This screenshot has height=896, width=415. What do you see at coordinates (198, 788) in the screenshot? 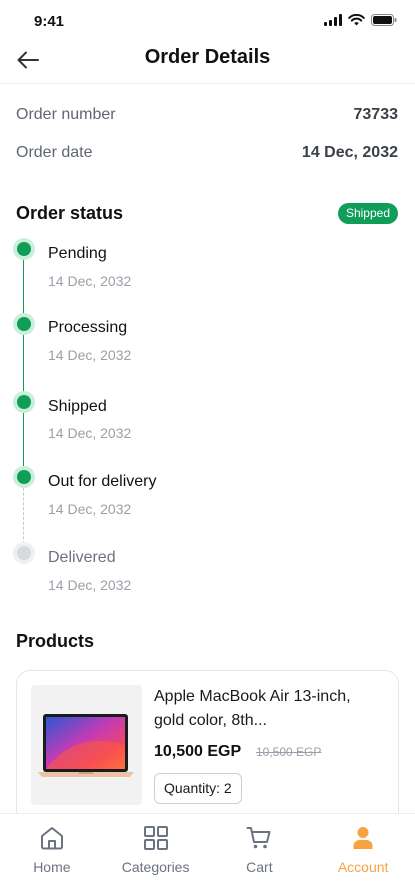
I see `quantity-box: Quantity: 2` at bounding box center [198, 788].